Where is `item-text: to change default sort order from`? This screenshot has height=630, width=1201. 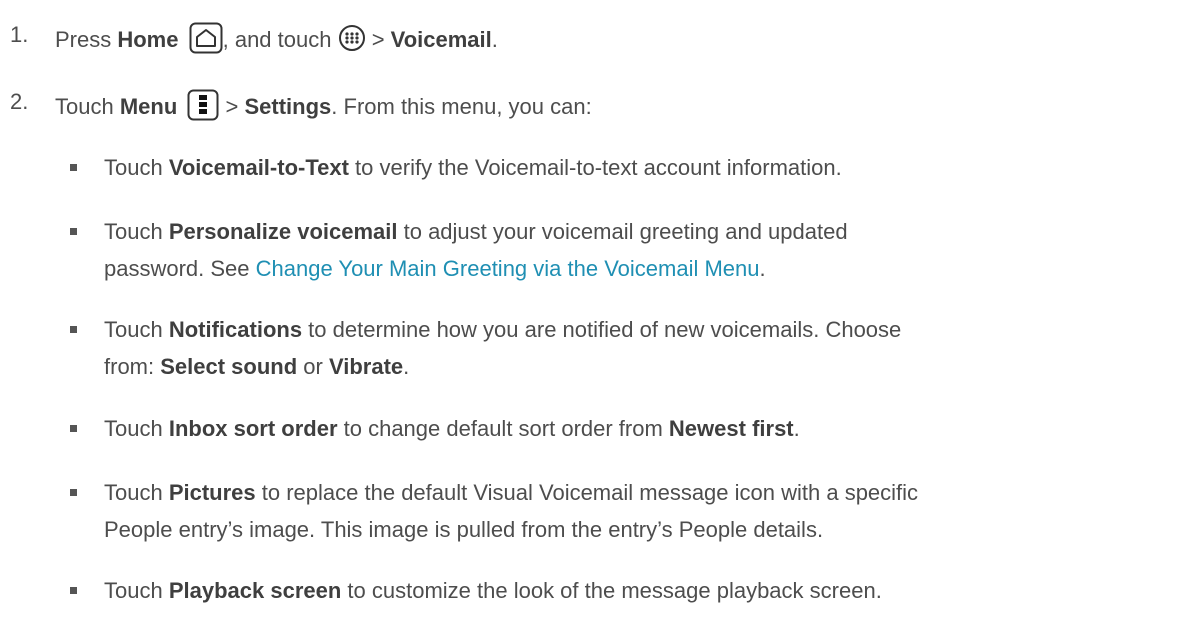 item-text: to change default sort order from is located at coordinates (503, 428).